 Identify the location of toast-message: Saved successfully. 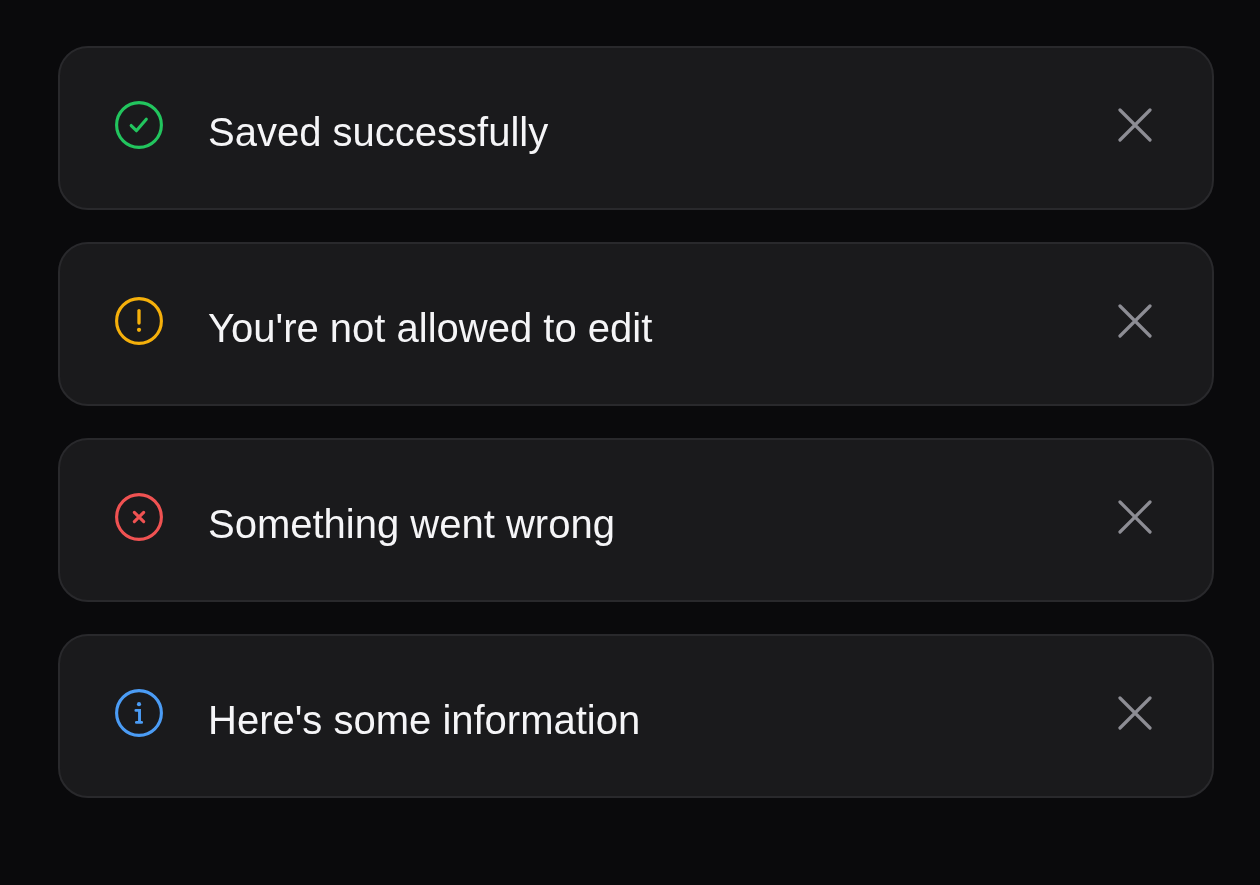
(379, 131).